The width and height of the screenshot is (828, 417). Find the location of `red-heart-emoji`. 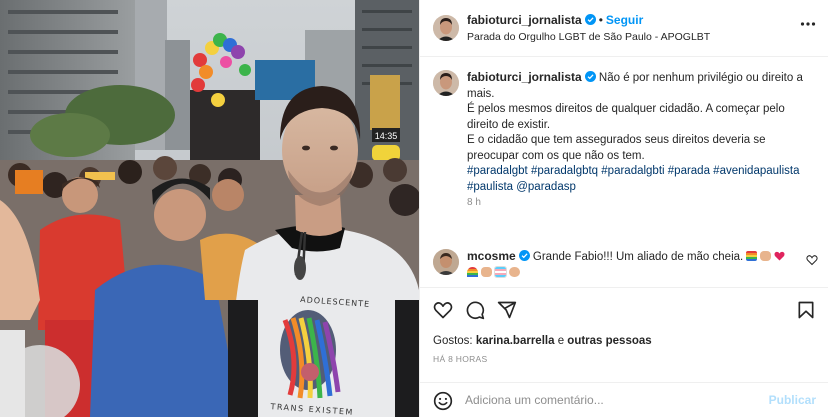

red-heart-emoji is located at coordinates (779, 256).